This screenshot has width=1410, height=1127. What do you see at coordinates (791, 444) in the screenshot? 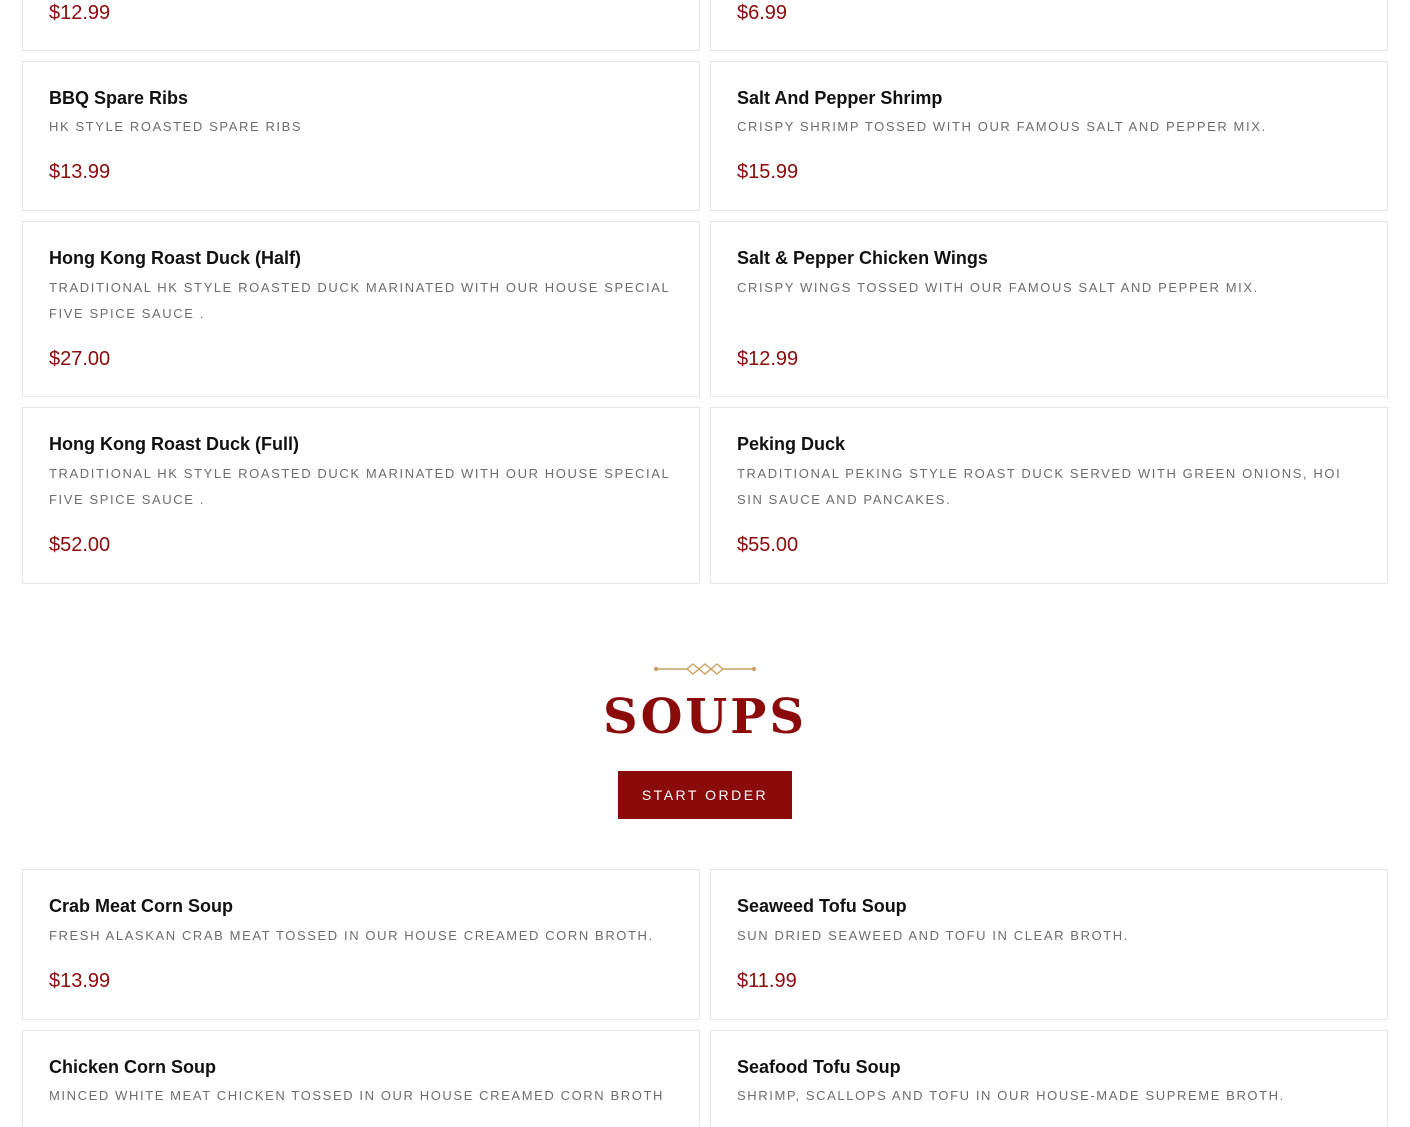
I see `item-name: Peking Duck` at bounding box center [791, 444].